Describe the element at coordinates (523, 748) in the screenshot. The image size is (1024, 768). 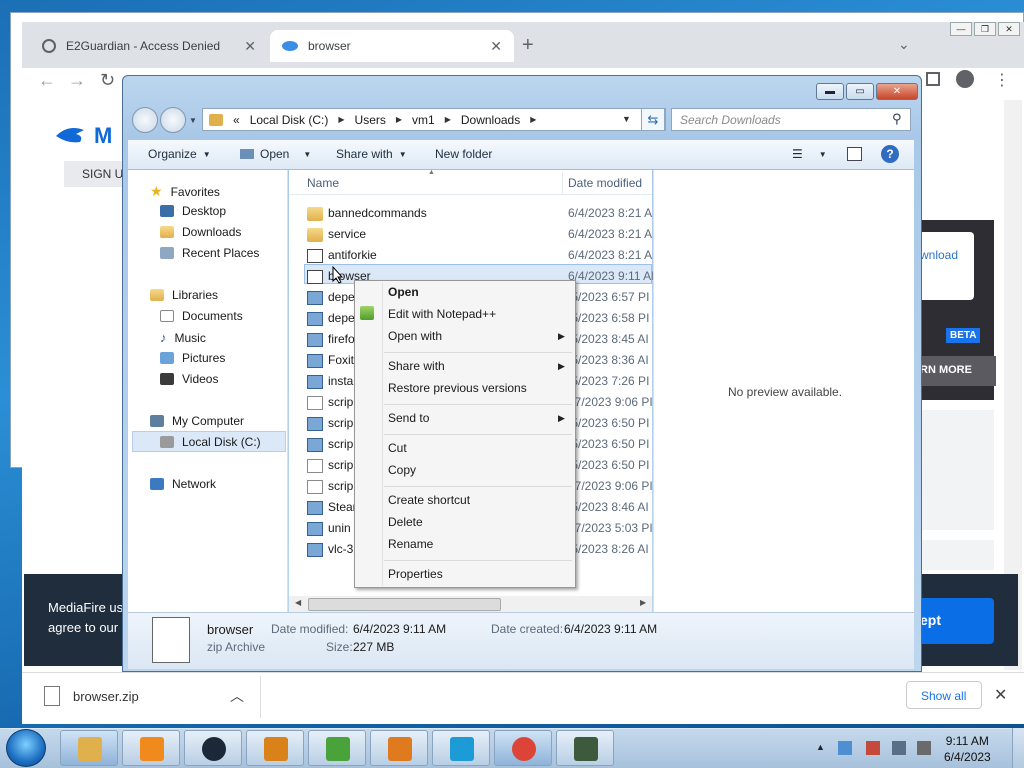
I see `taskbar-chrome-button` at that location.